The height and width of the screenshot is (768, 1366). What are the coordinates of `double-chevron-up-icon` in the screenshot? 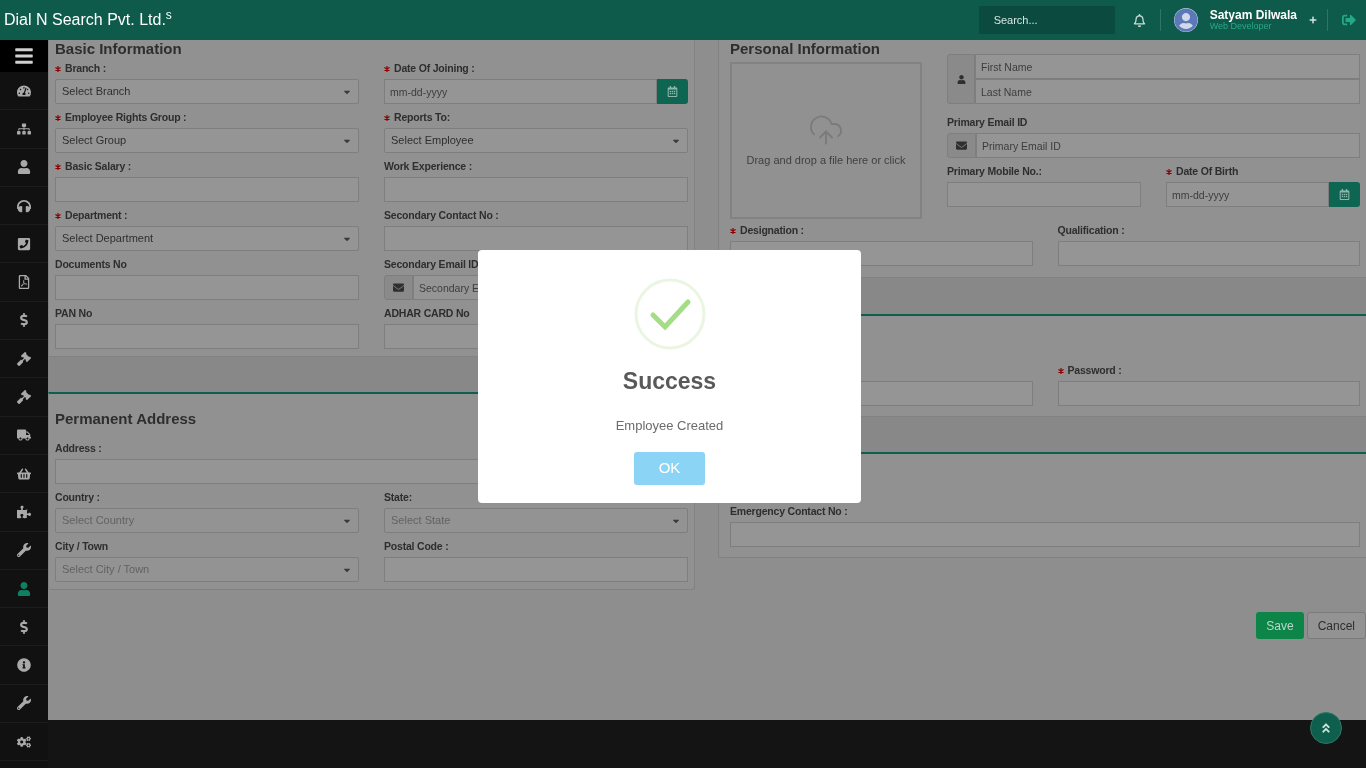 It's located at (1326, 728).